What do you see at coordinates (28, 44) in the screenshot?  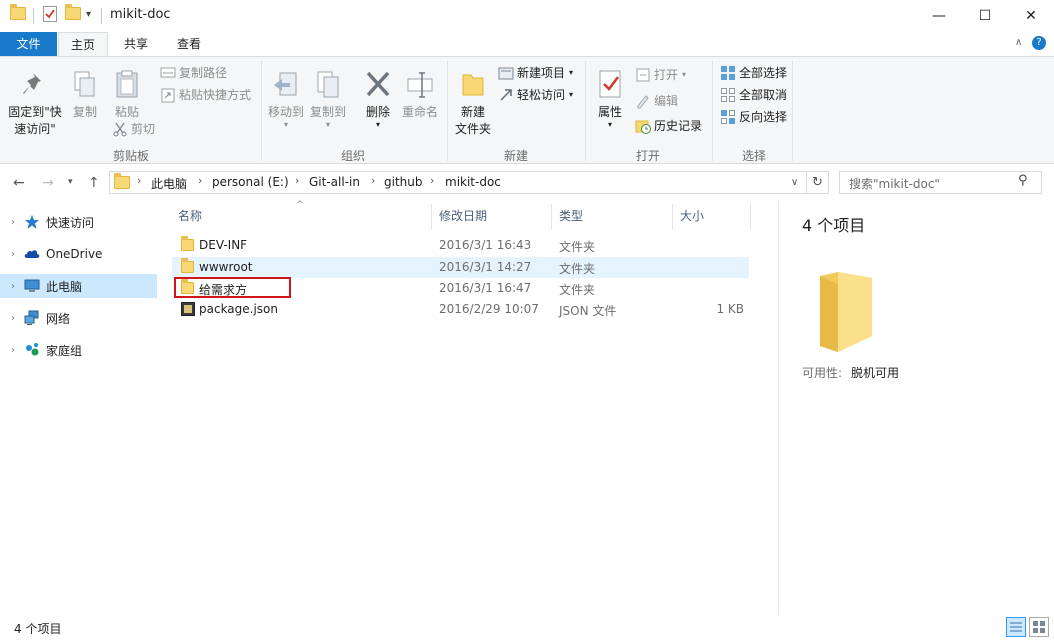 I see `tab-file: 文件` at bounding box center [28, 44].